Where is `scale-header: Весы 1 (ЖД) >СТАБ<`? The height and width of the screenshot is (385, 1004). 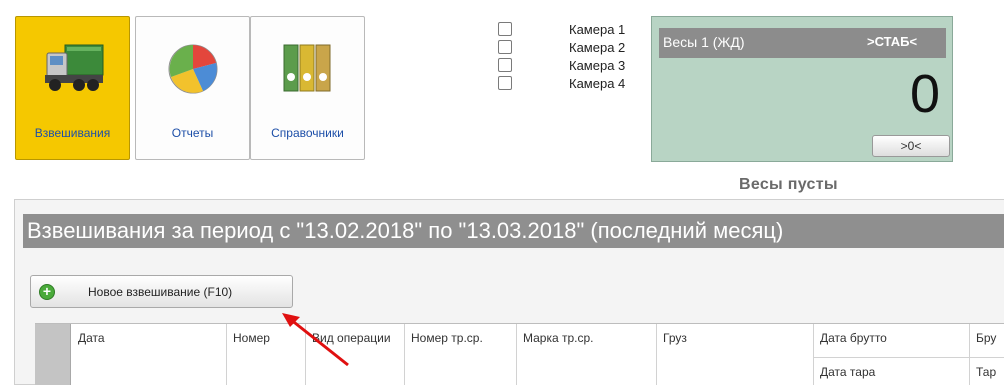 scale-header: Весы 1 (ЖД) >СТАБ< is located at coordinates (802, 43).